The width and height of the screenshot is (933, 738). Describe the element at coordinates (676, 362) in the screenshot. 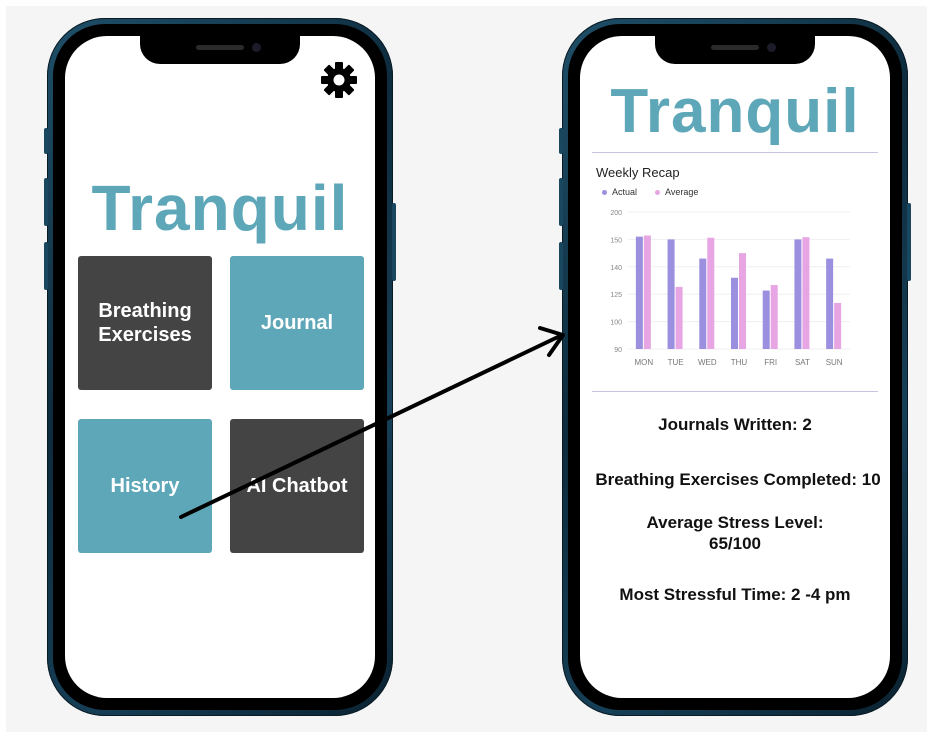

I see `x-tick-label: TUE` at that location.